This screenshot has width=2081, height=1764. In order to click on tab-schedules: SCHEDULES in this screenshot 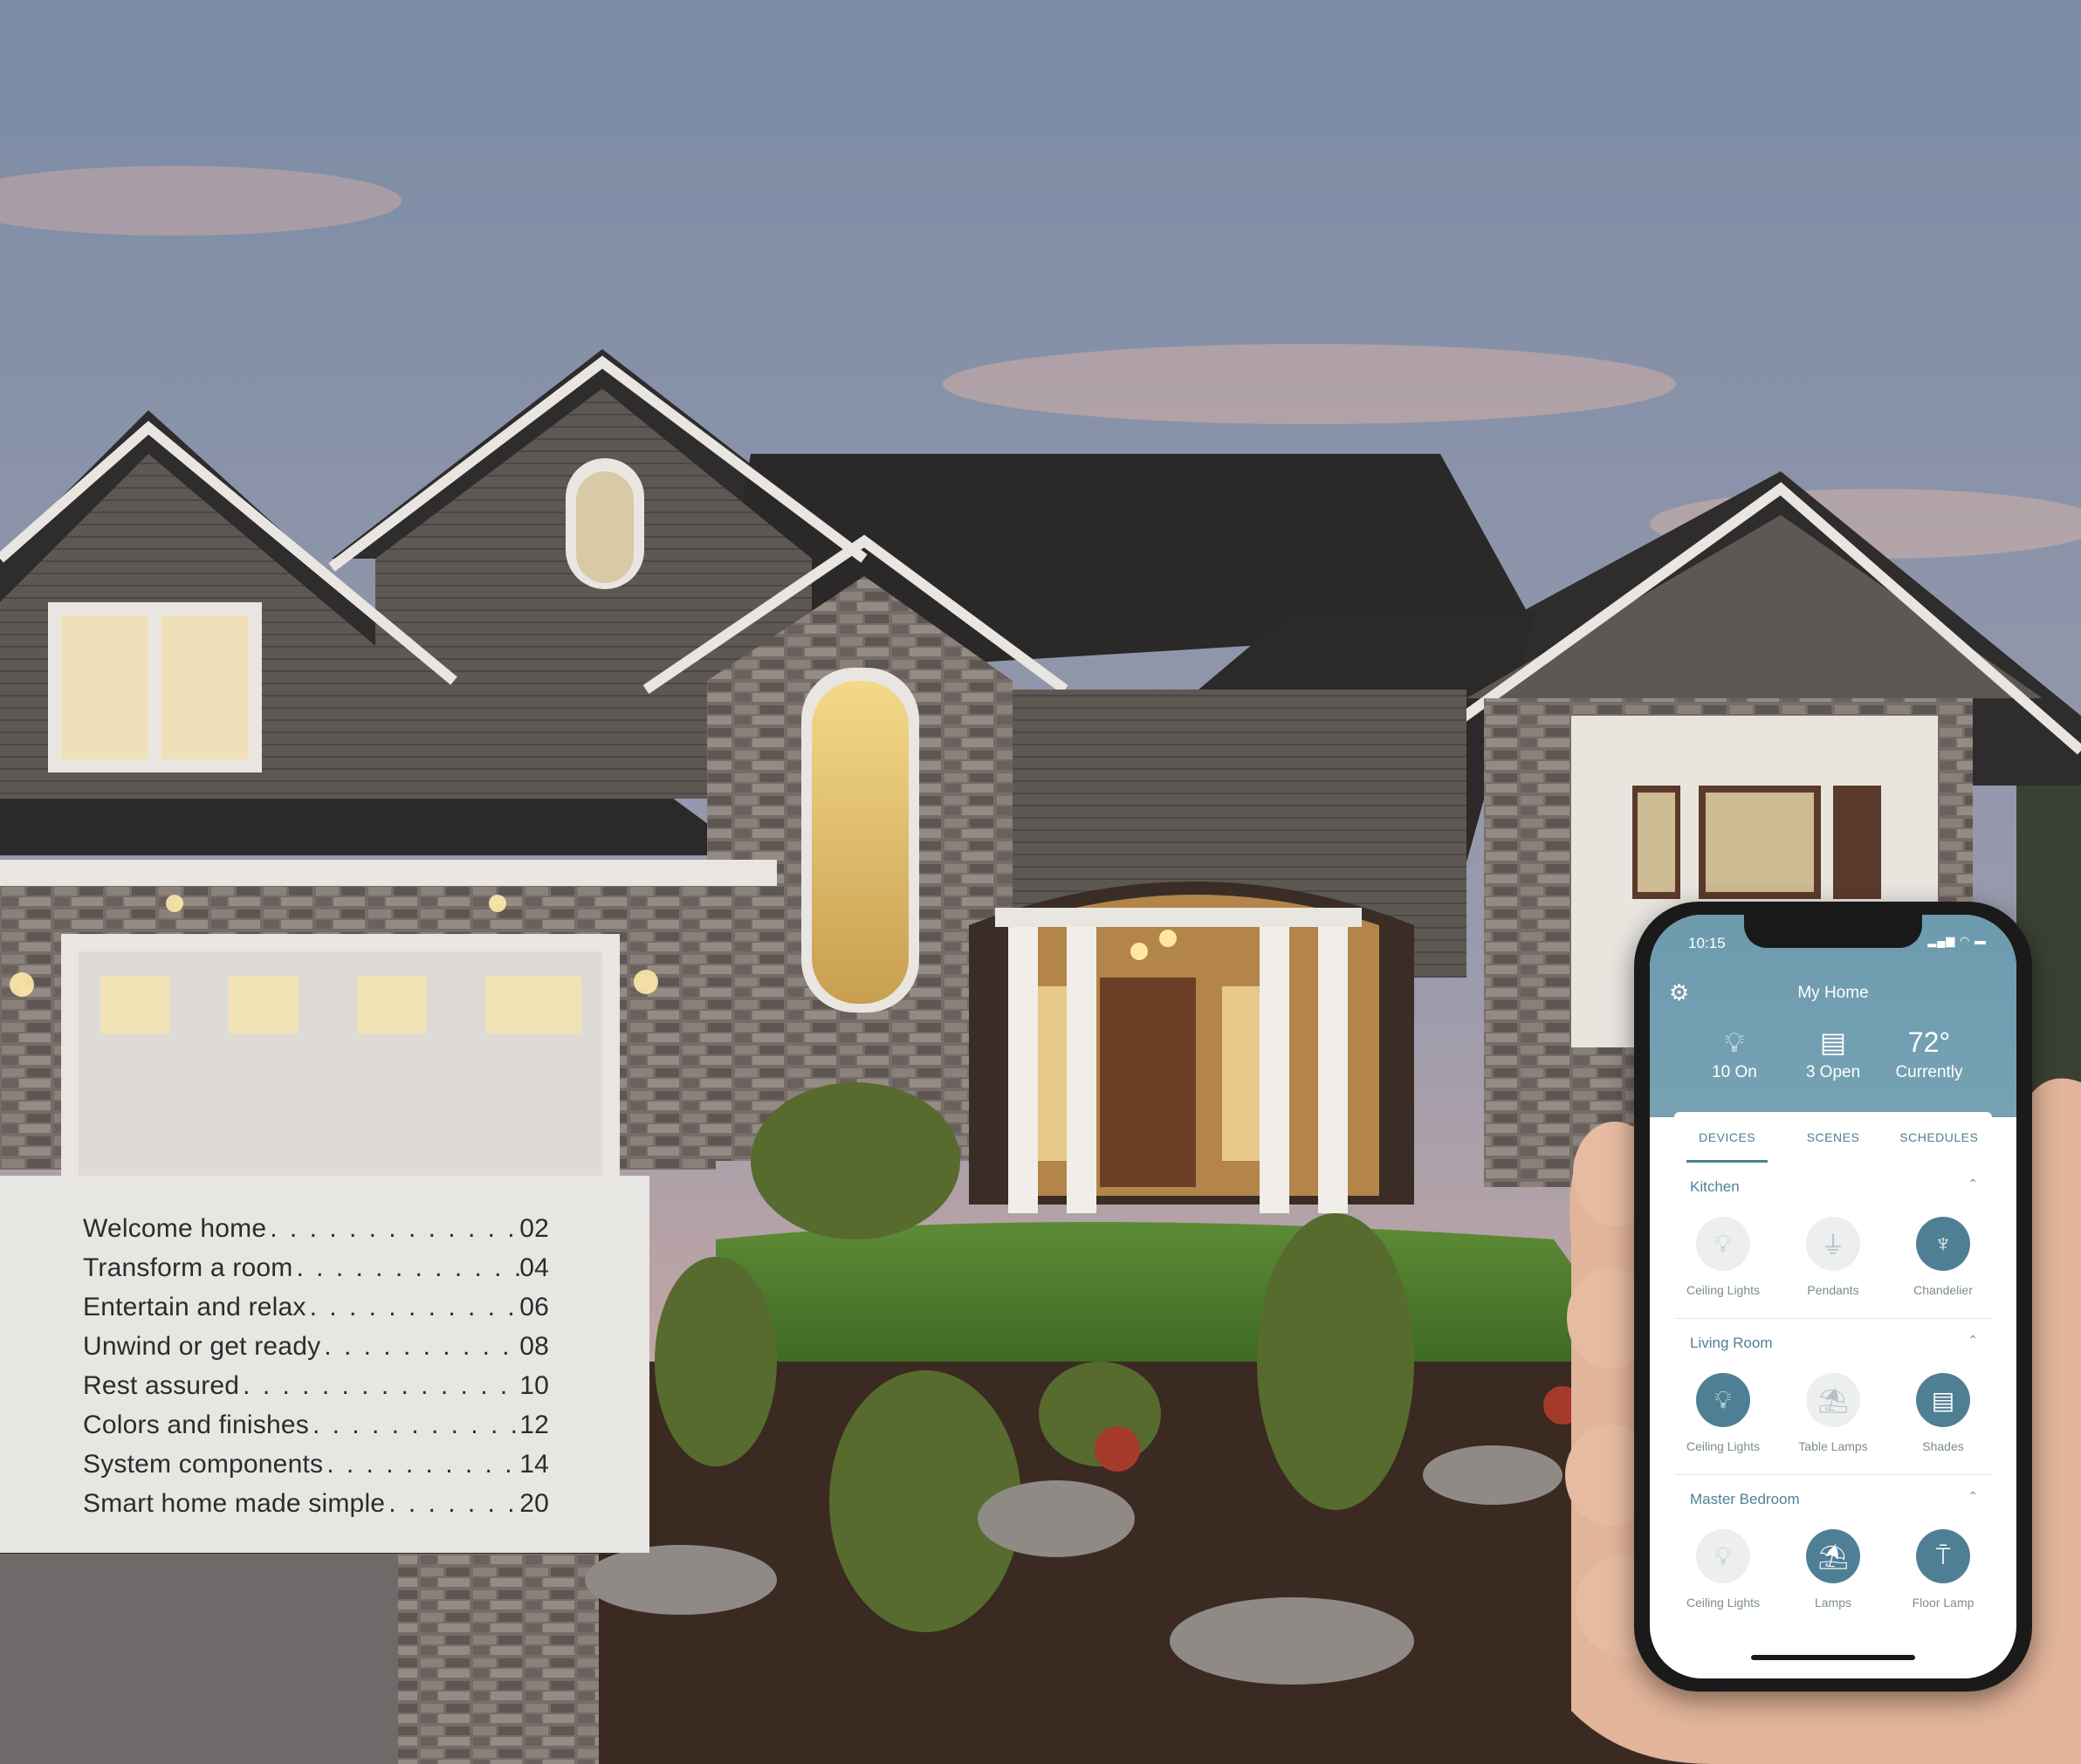, I will do `click(1939, 1137)`.